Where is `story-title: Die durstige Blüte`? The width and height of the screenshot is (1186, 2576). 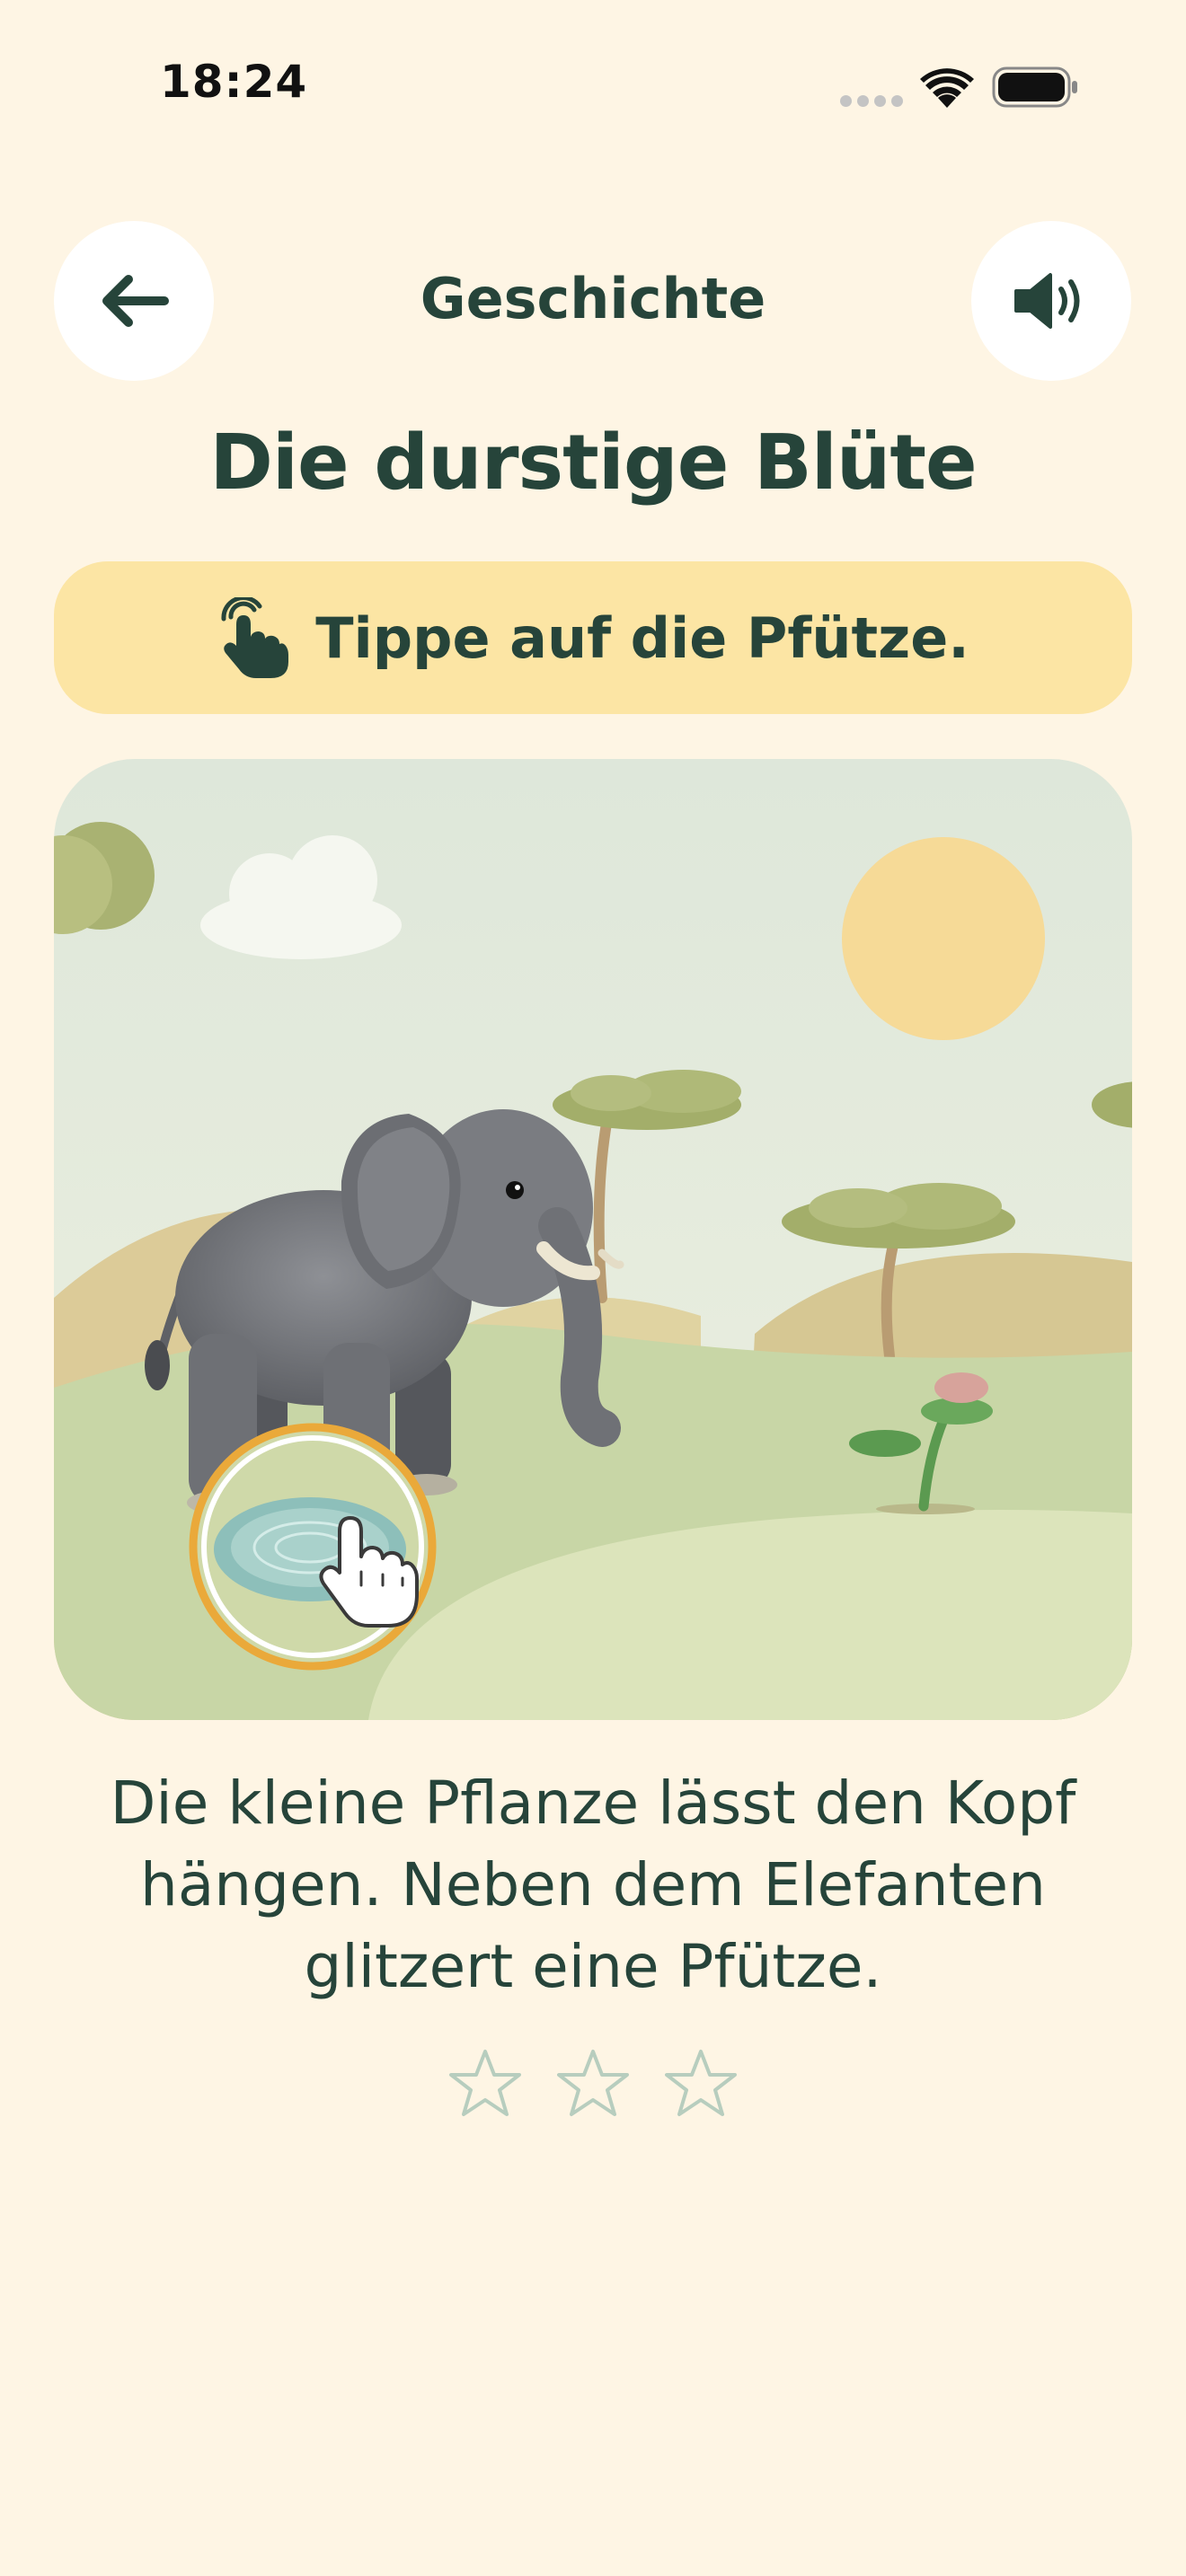 story-title: Die durstige Blüte is located at coordinates (593, 463).